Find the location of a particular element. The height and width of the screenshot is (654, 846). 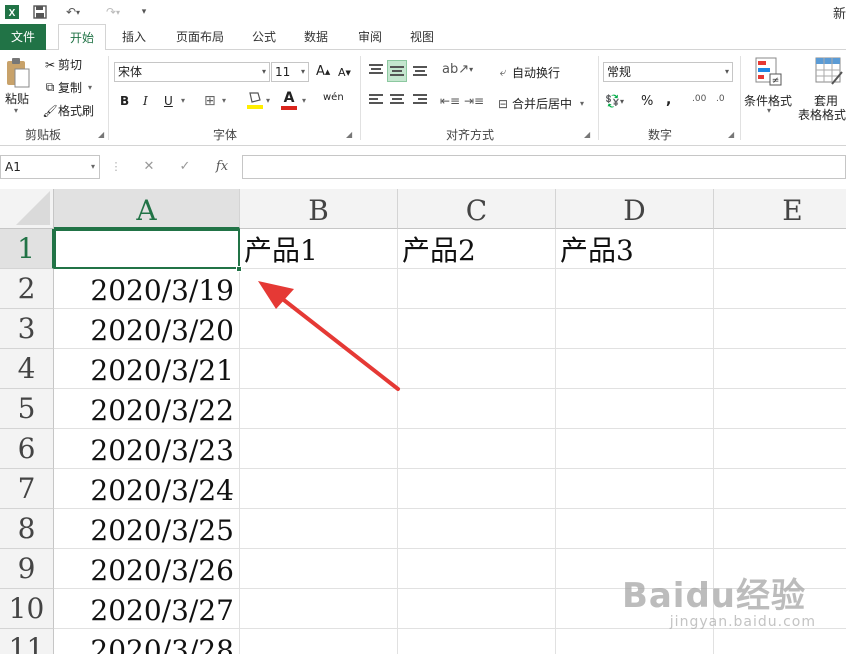

align-bottom-icon is located at coordinates (420, 70).